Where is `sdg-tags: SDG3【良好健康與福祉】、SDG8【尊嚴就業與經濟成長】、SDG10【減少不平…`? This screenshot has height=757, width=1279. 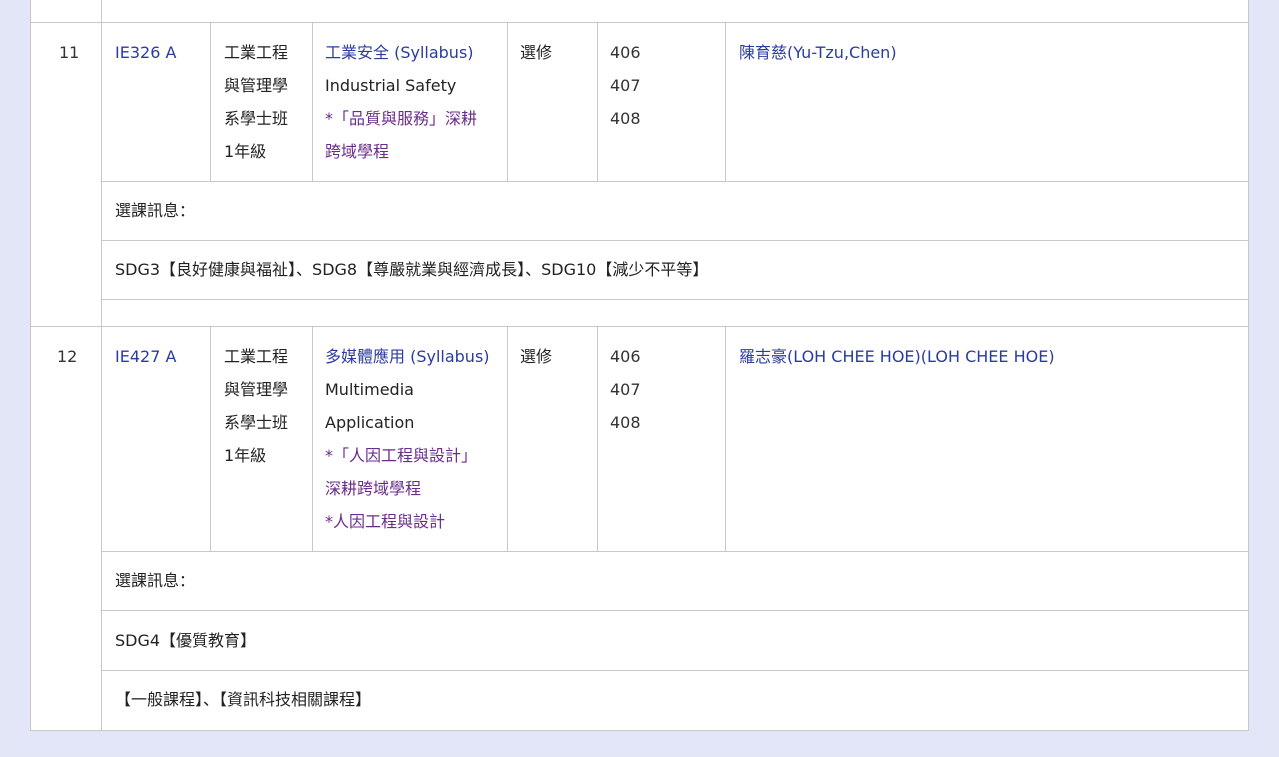 sdg-tags: SDG3【良好健康與福祉】、SDG8【尊嚴就業與經濟成長】、SDG10【減少不平… is located at coordinates (412, 269).